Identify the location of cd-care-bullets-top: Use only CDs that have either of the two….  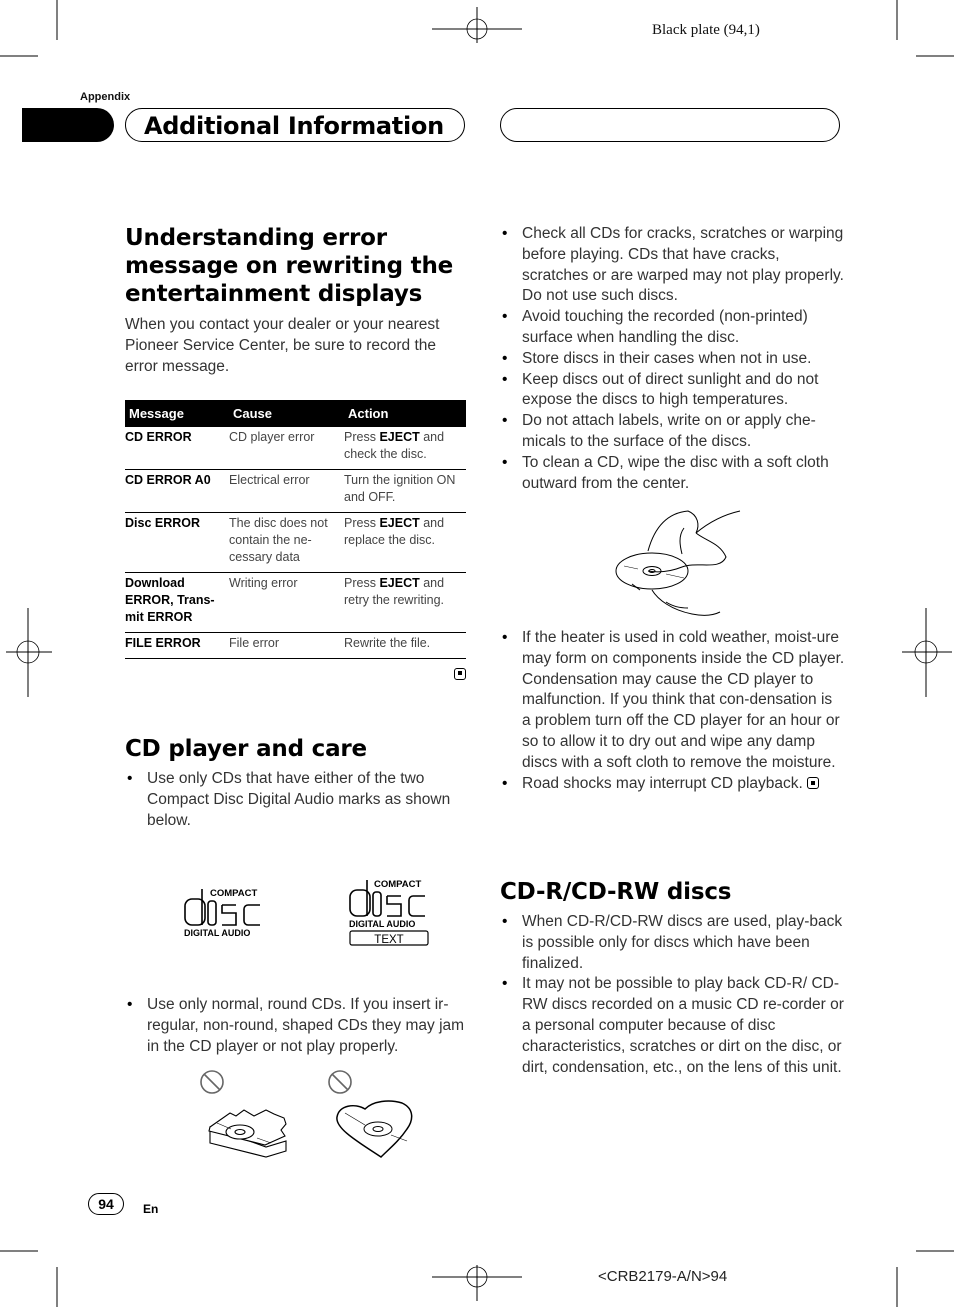
(297, 800).